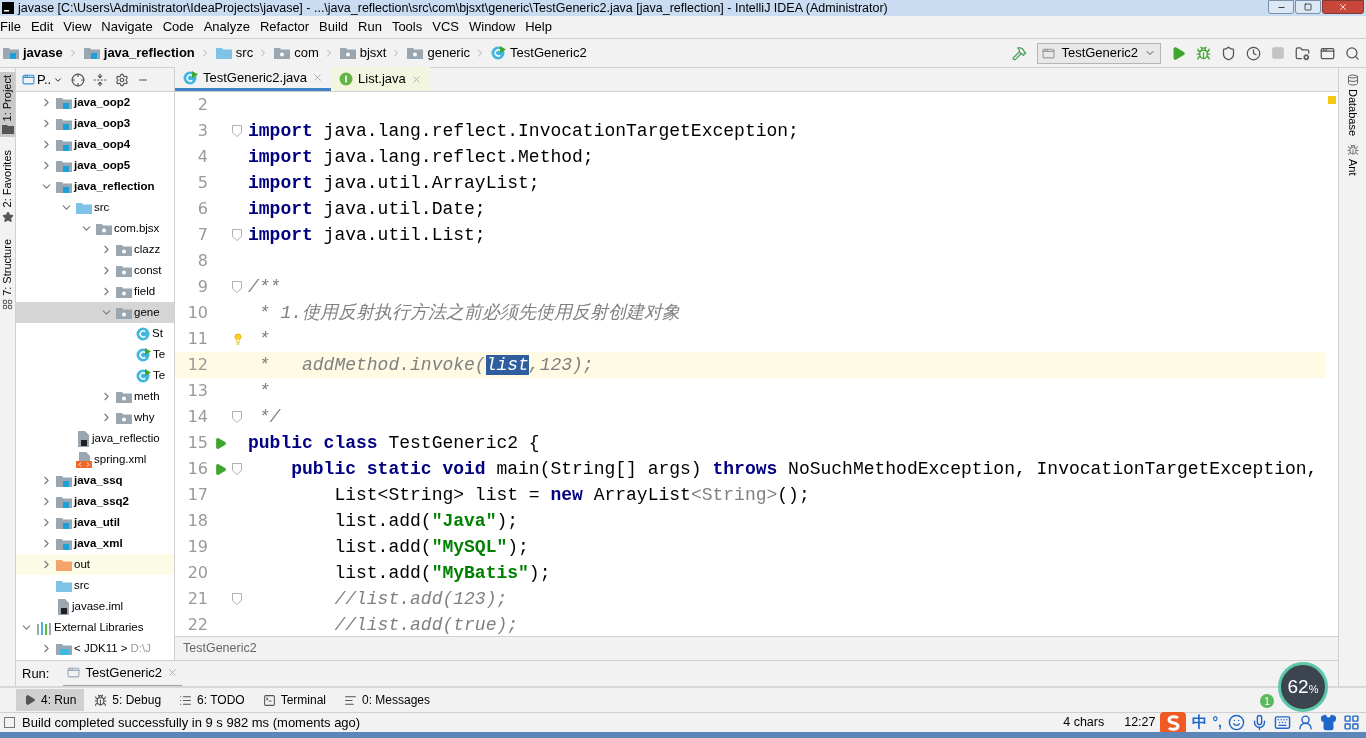 The height and width of the screenshot is (738, 1366). What do you see at coordinates (1020, 53) in the screenshot?
I see `build-icon` at bounding box center [1020, 53].